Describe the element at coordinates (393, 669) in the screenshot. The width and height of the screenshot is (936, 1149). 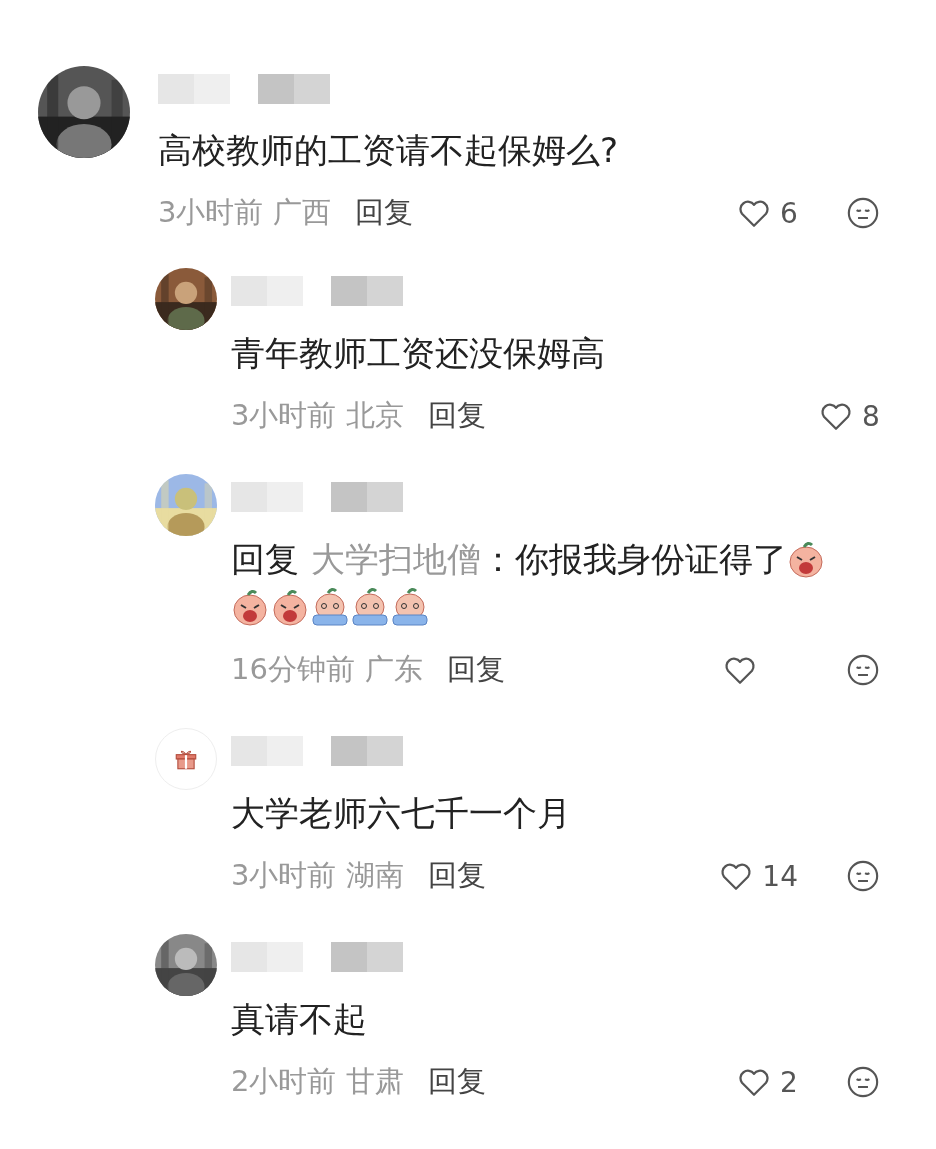
I see `comment-region: 广东` at that location.